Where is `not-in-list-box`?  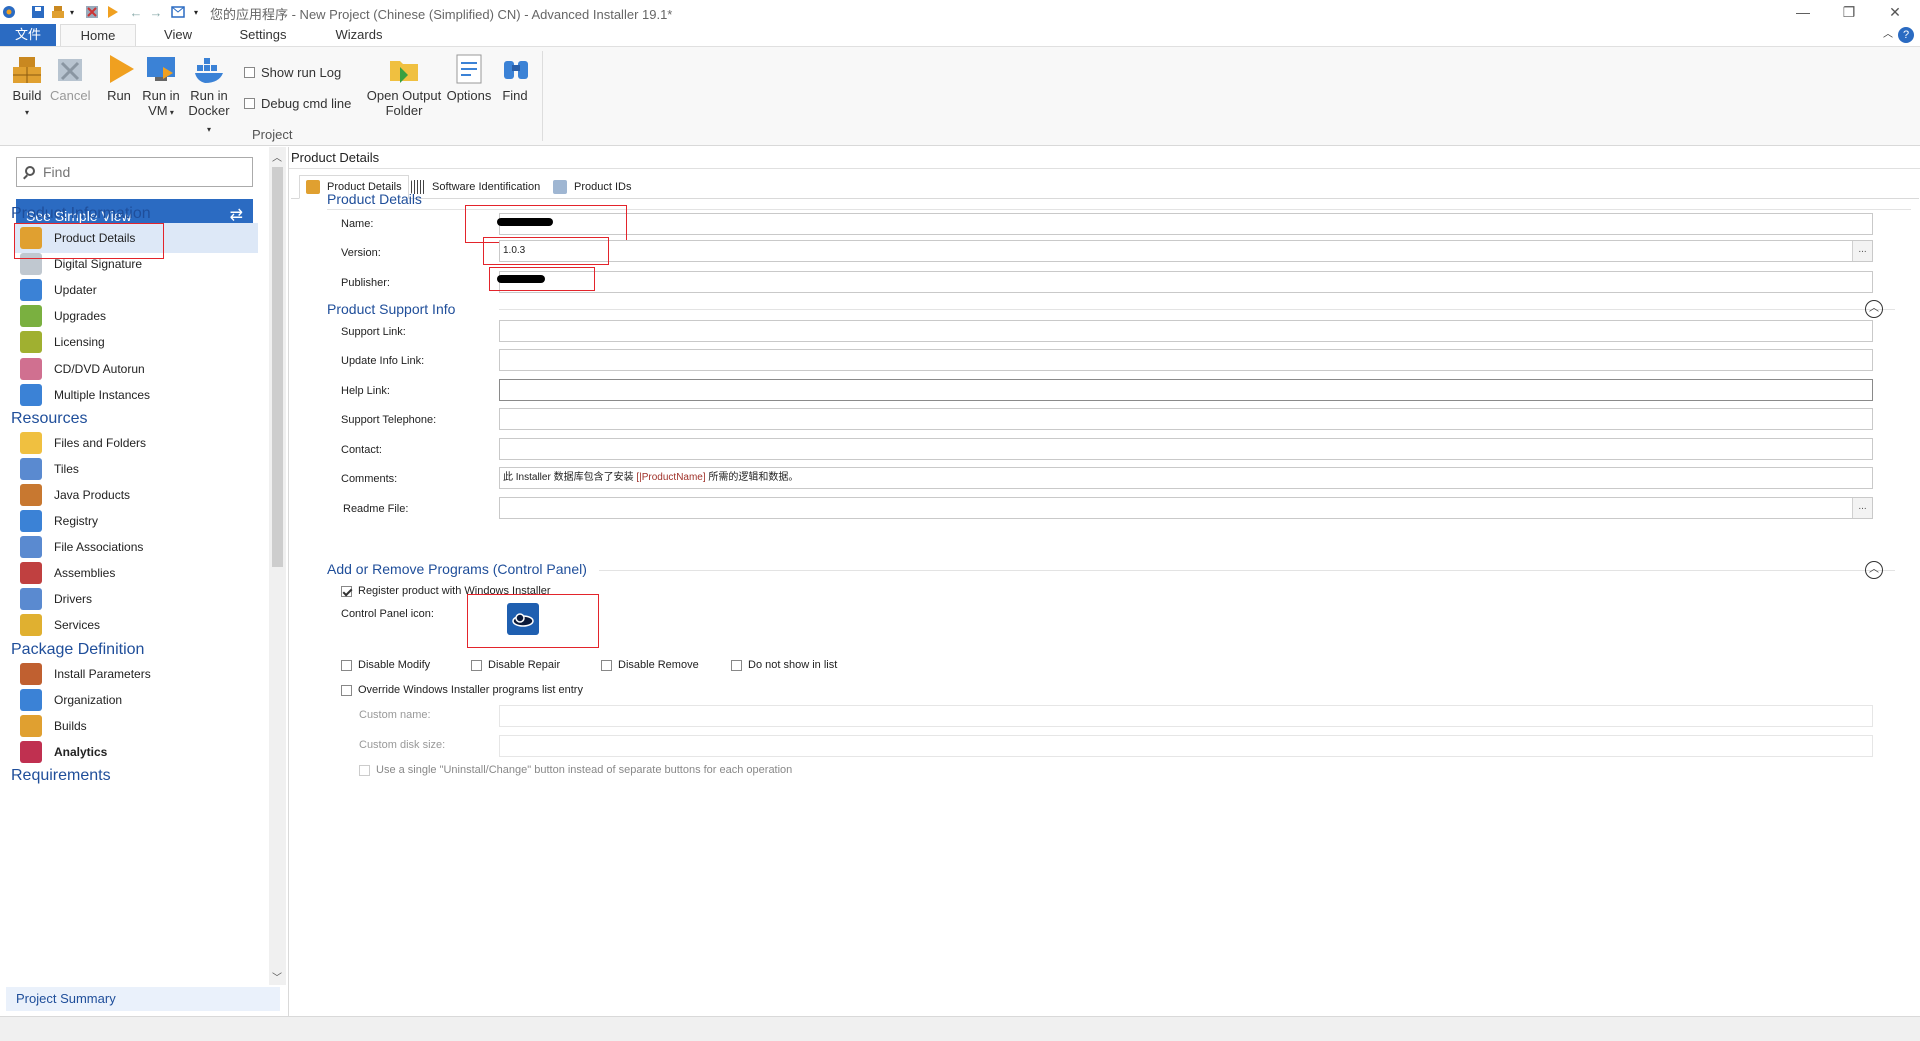 not-in-list-box is located at coordinates (736, 665).